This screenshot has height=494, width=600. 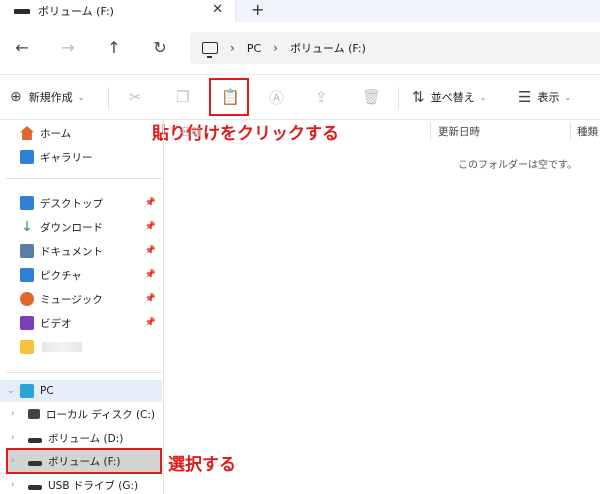 I want to click on pc-icon, so click(x=27, y=391).